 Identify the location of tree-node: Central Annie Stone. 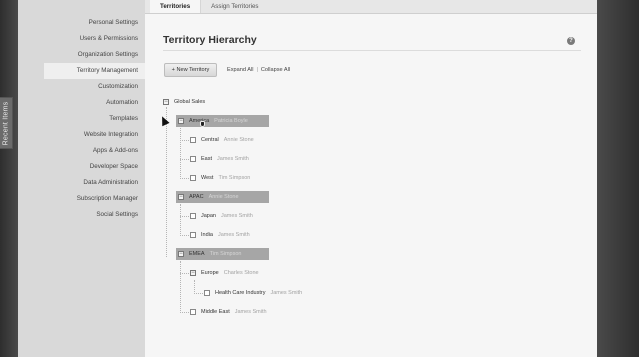
(222, 140).